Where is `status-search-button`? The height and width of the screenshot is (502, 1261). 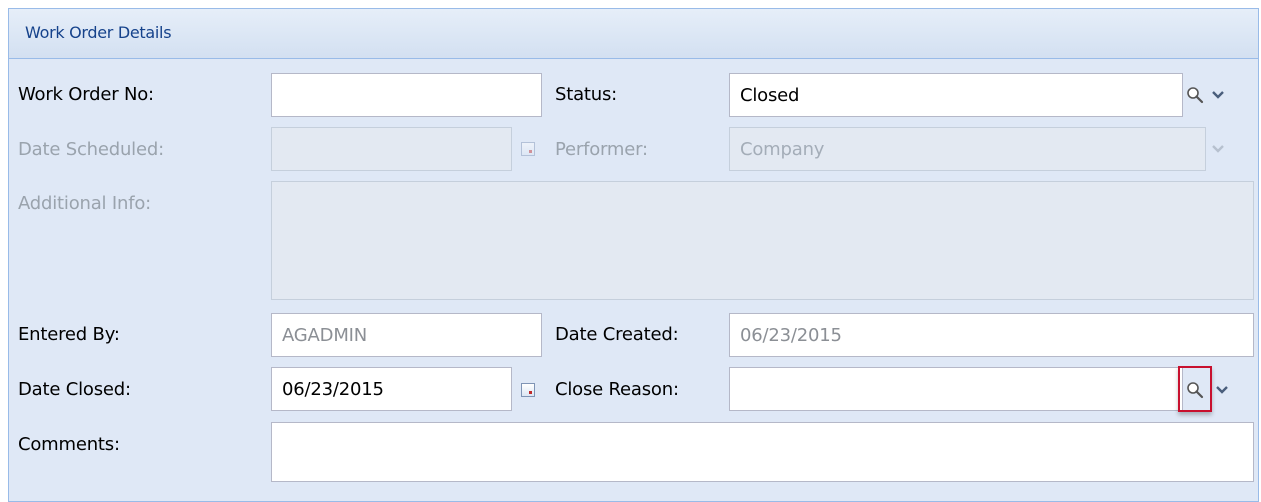 status-search-button is located at coordinates (1195, 95).